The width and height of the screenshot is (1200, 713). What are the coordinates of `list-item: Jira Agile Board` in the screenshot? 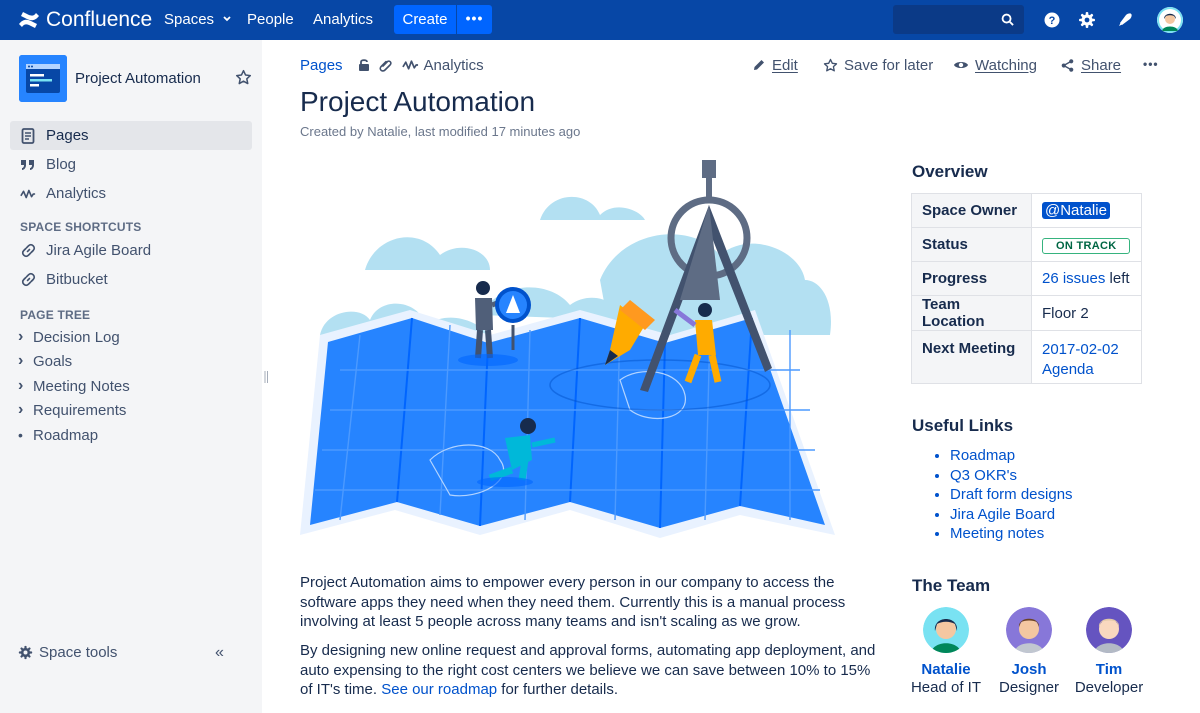 It's located at (1011, 515).